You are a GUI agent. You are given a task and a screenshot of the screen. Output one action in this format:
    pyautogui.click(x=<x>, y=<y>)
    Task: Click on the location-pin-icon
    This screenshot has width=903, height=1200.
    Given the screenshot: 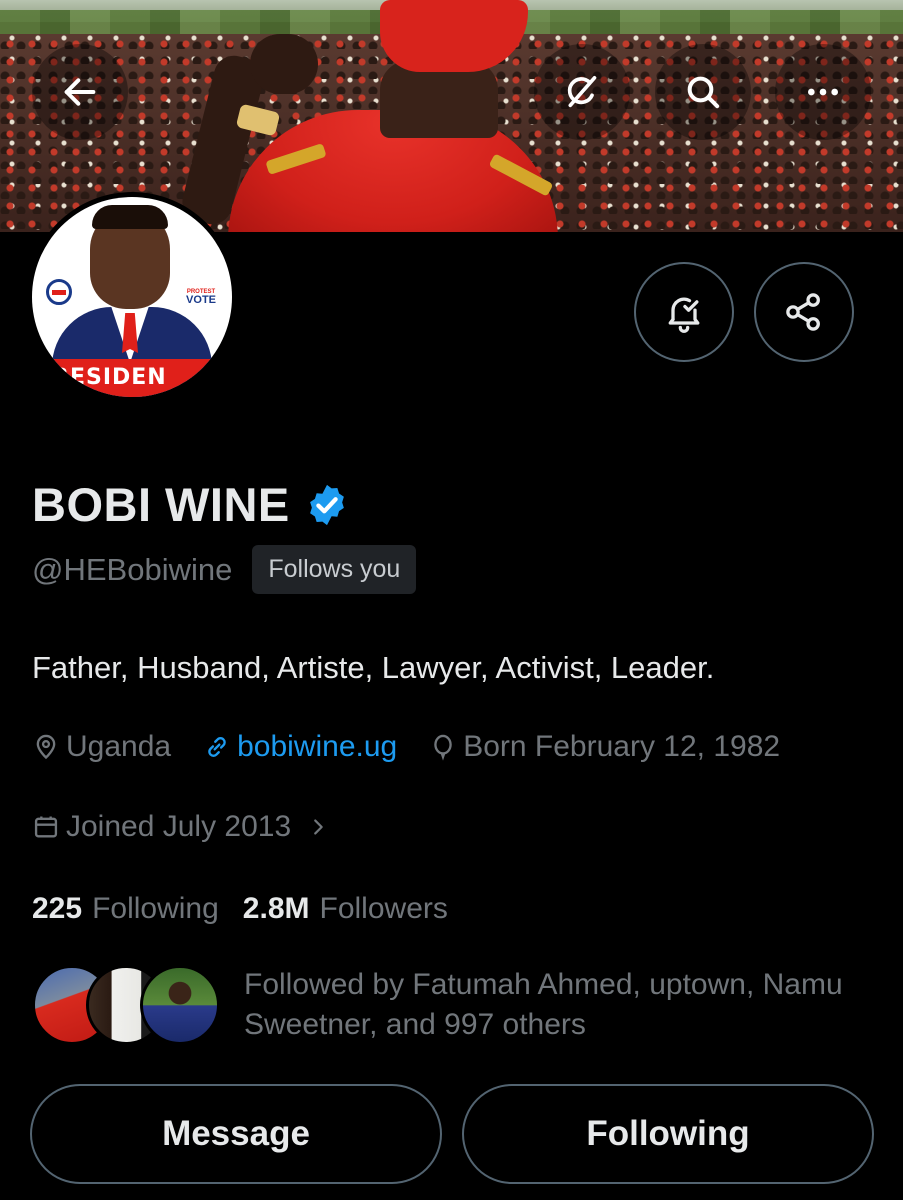 What is the action you would take?
    pyautogui.click(x=46, y=747)
    